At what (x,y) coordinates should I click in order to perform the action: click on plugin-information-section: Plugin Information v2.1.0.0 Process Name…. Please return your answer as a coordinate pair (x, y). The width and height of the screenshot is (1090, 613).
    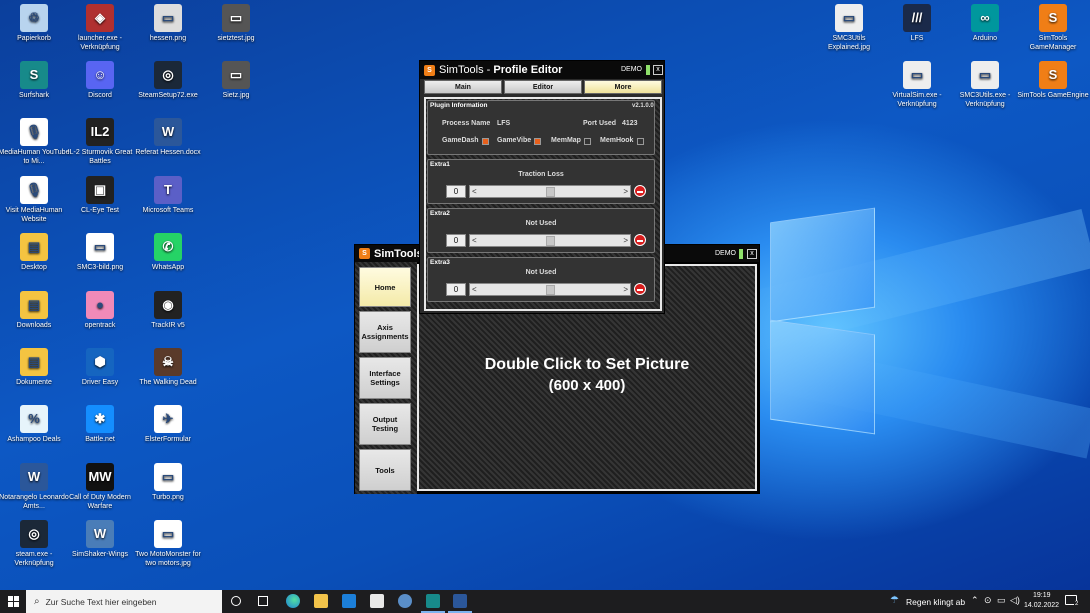
    Looking at the image, I should click on (541, 127).